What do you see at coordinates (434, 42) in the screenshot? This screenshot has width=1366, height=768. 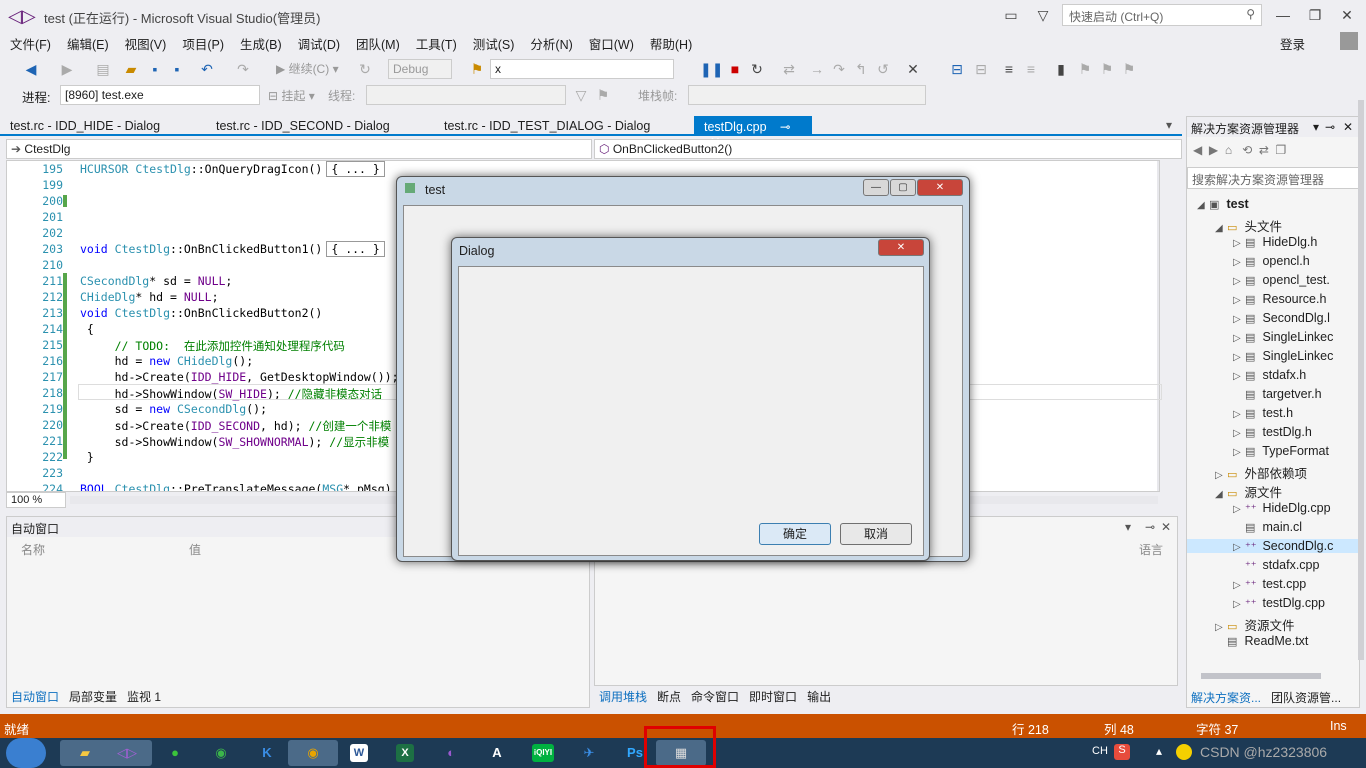 I see `menu-tools: 工具(T)` at bounding box center [434, 42].